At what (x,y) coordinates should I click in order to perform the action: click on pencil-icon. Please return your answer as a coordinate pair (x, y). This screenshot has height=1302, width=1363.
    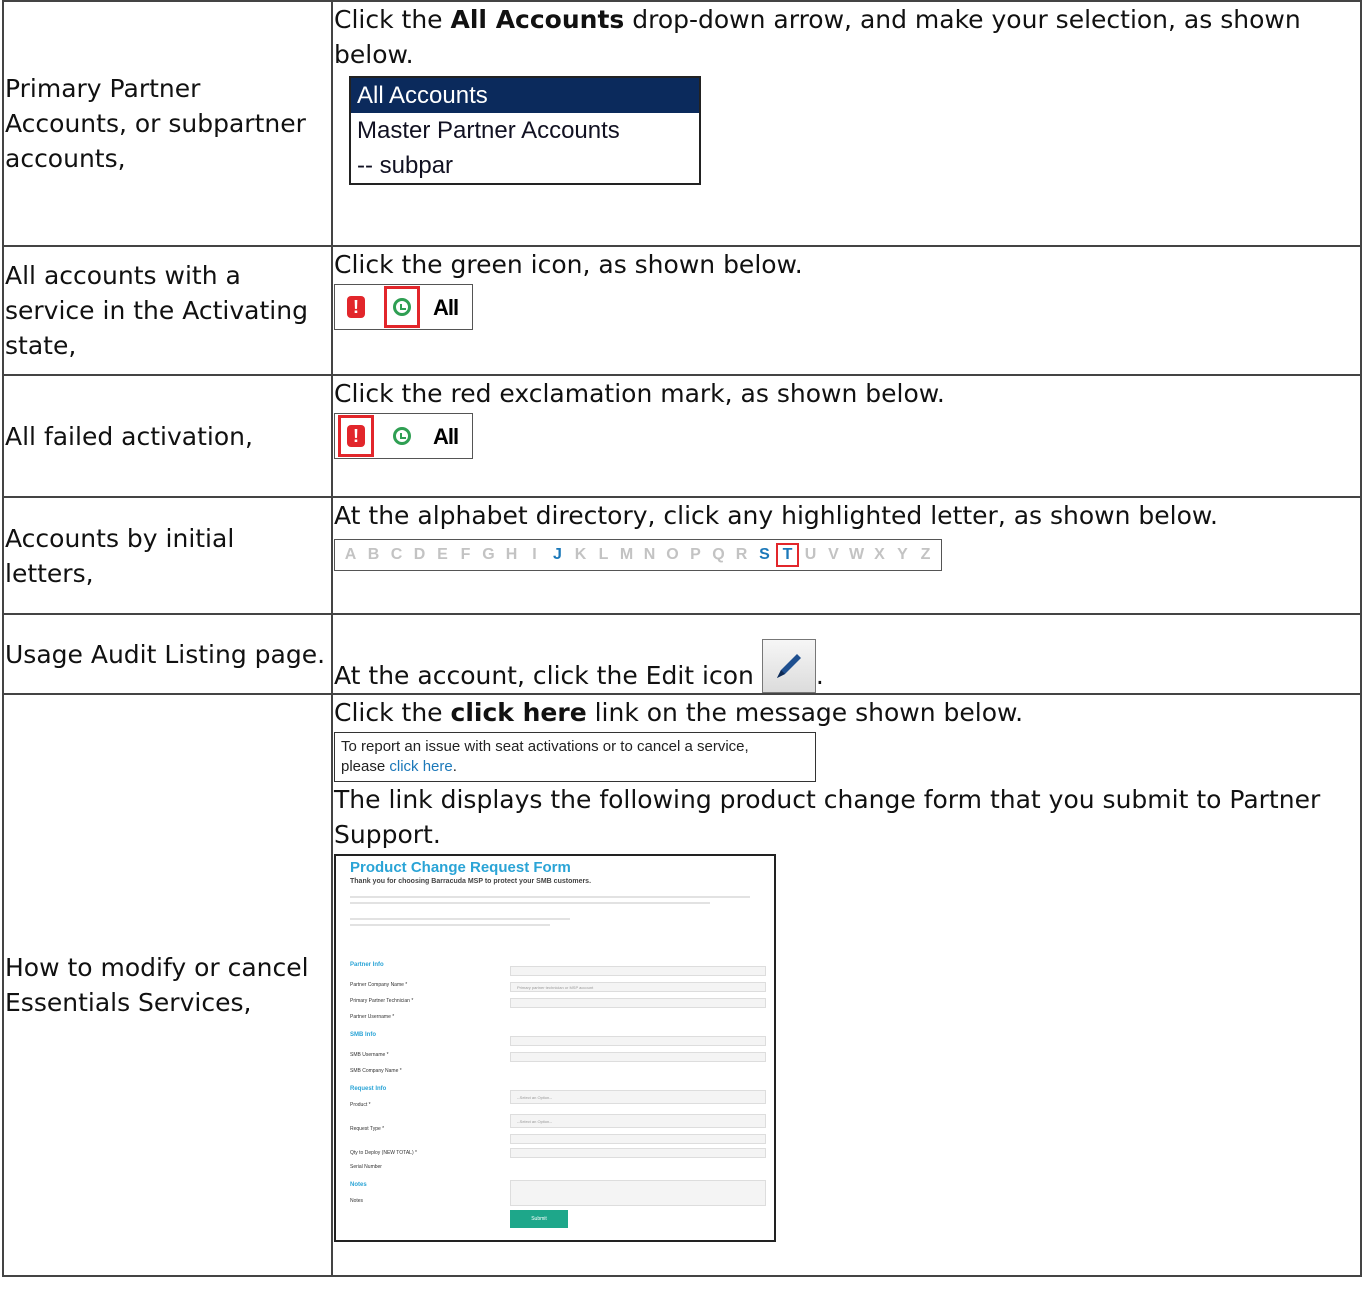
    Looking at the image, I should click on (788, 666).